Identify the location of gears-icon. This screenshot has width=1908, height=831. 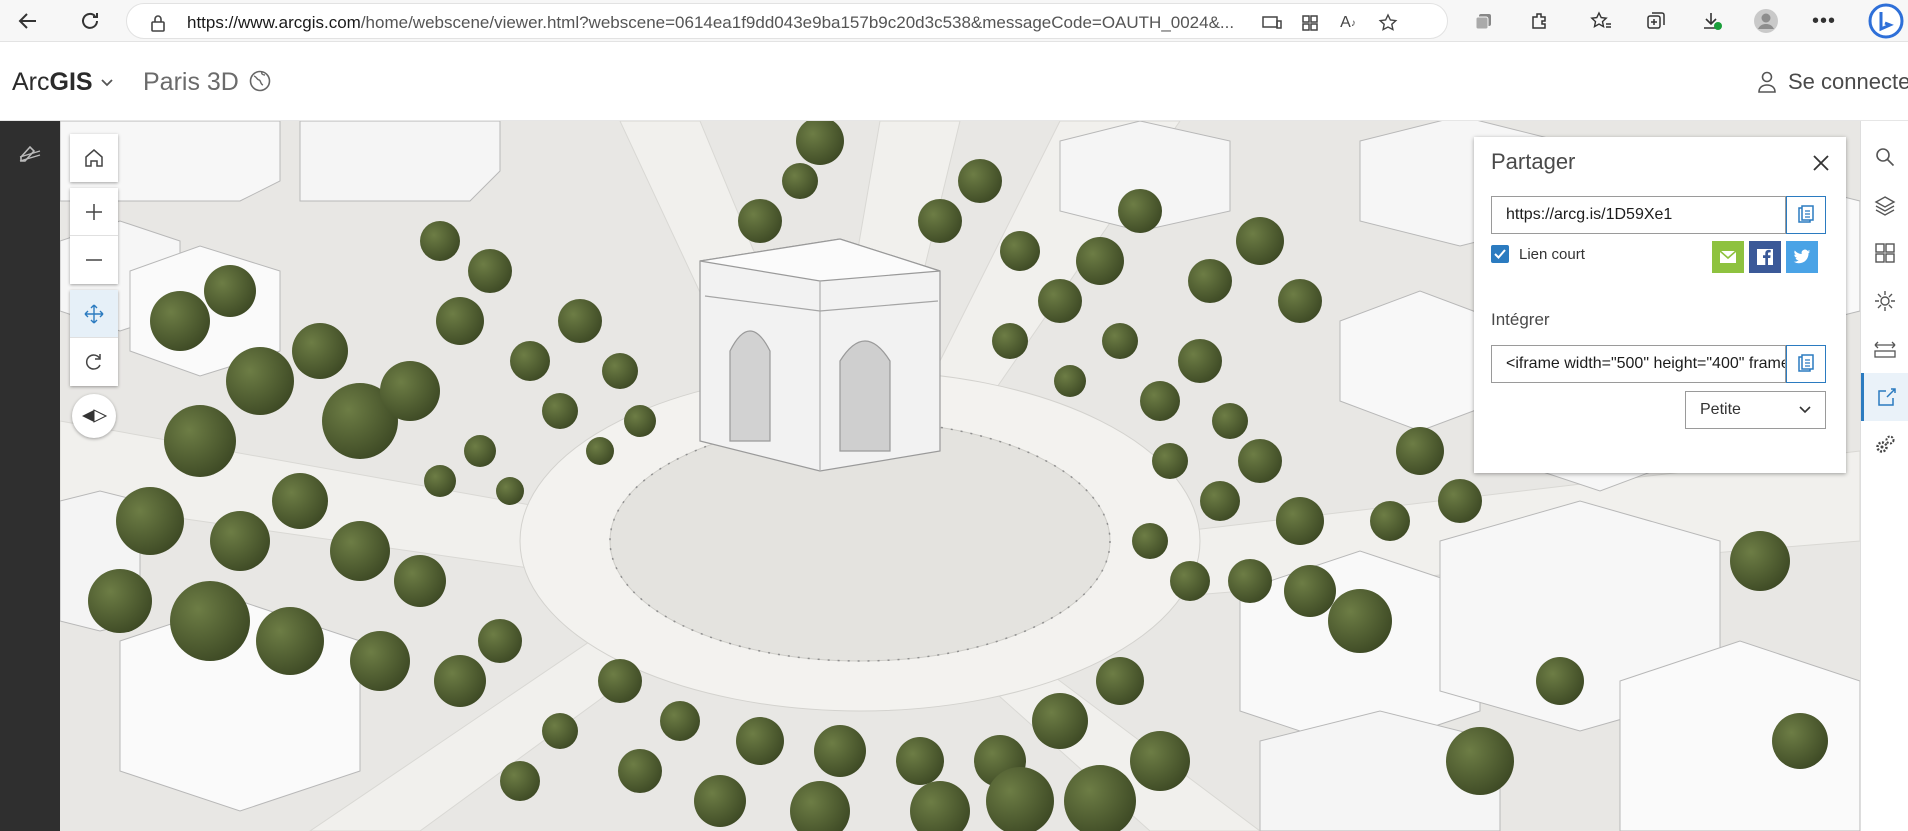
(1885, 444).